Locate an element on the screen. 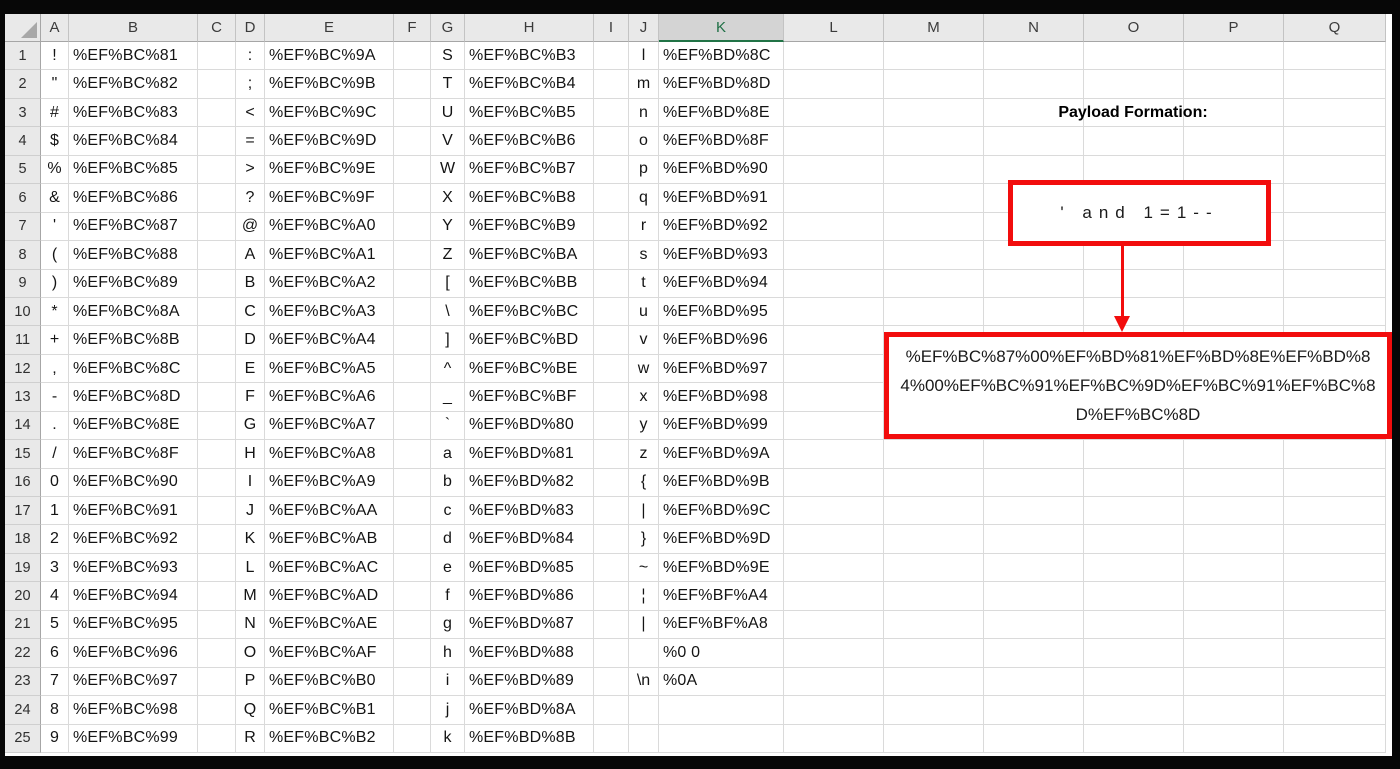  column-header-P: P is located at coordinates (1234, 28).